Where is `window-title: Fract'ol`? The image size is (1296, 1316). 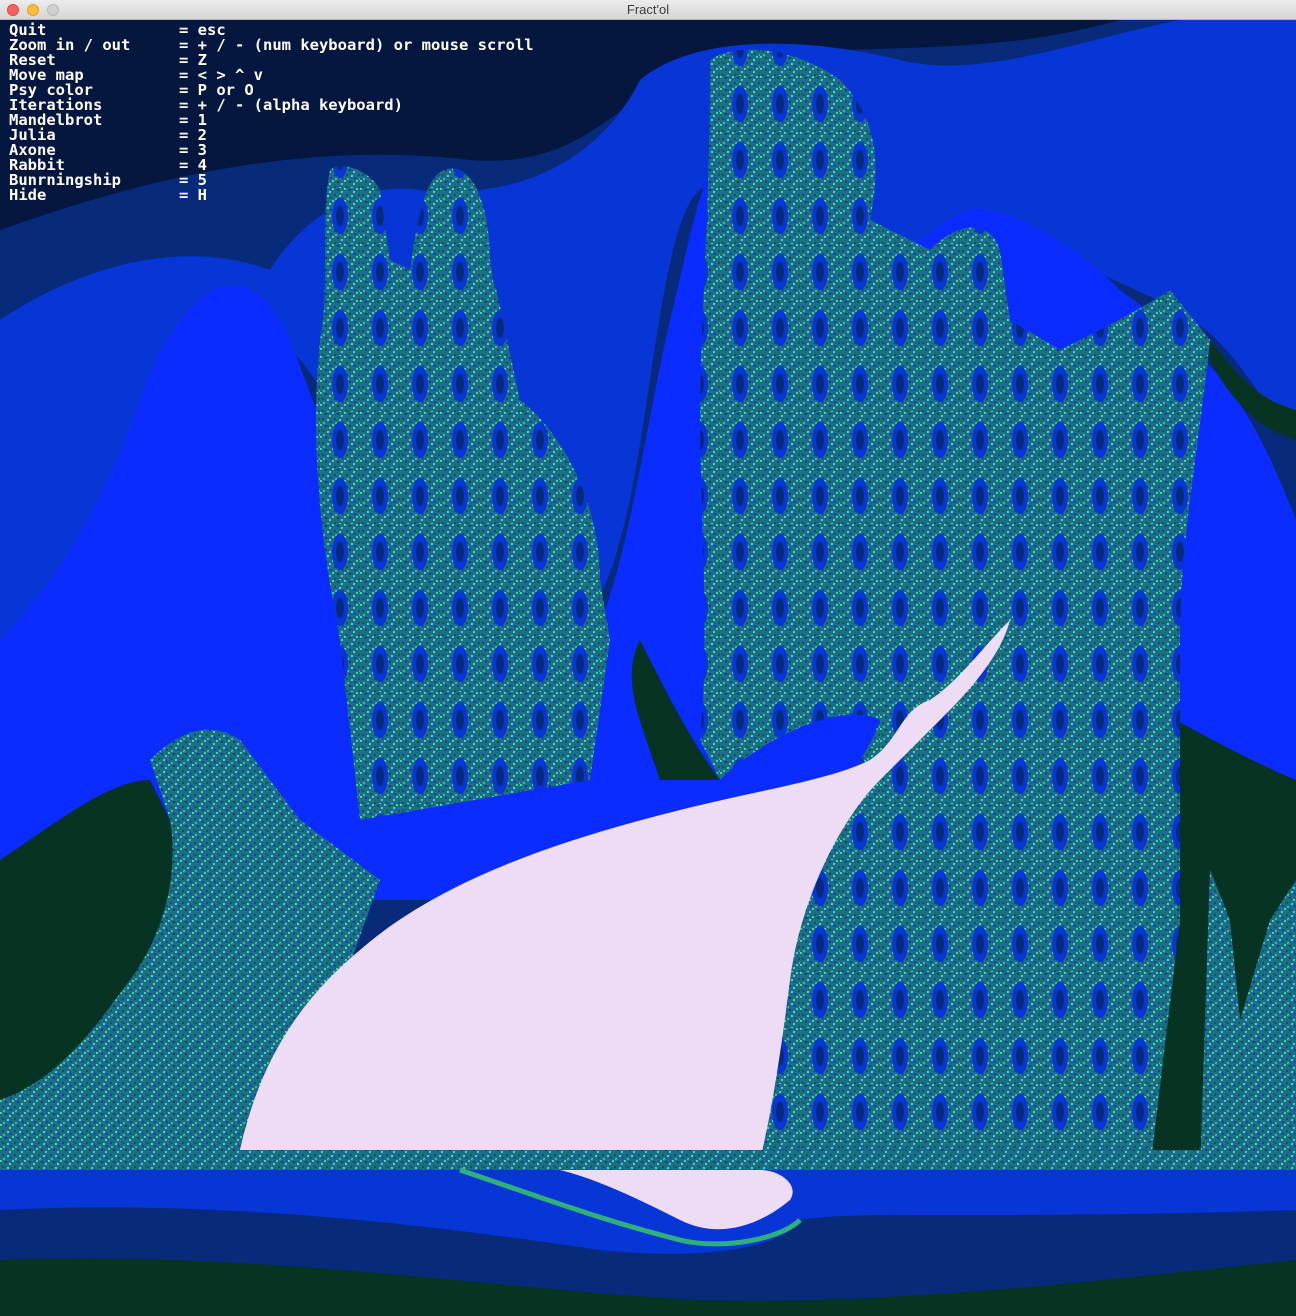 window-title: Fract'ol is located at coordinates (648, 9).